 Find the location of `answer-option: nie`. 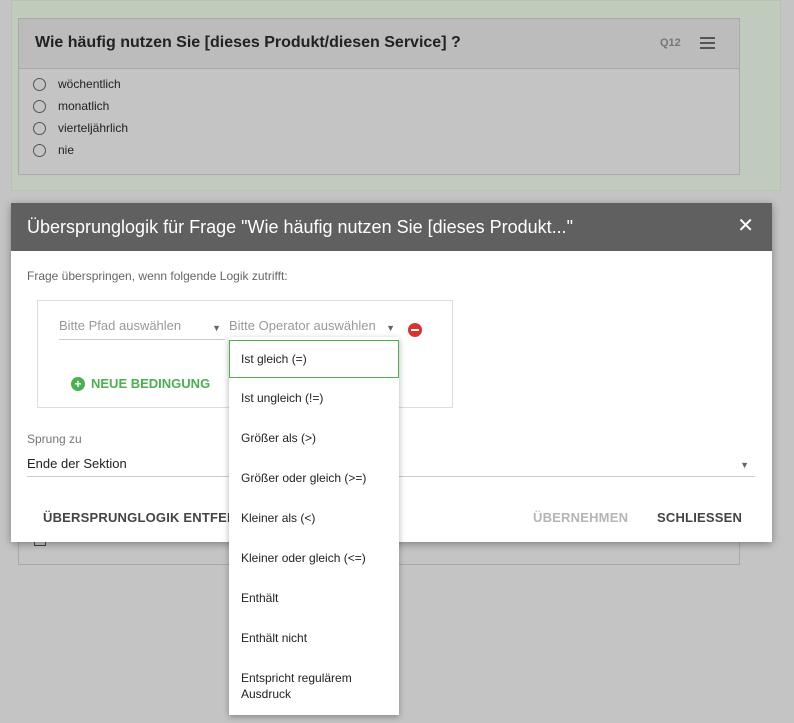

answer-option: nie is located at coordinates (53, 150).